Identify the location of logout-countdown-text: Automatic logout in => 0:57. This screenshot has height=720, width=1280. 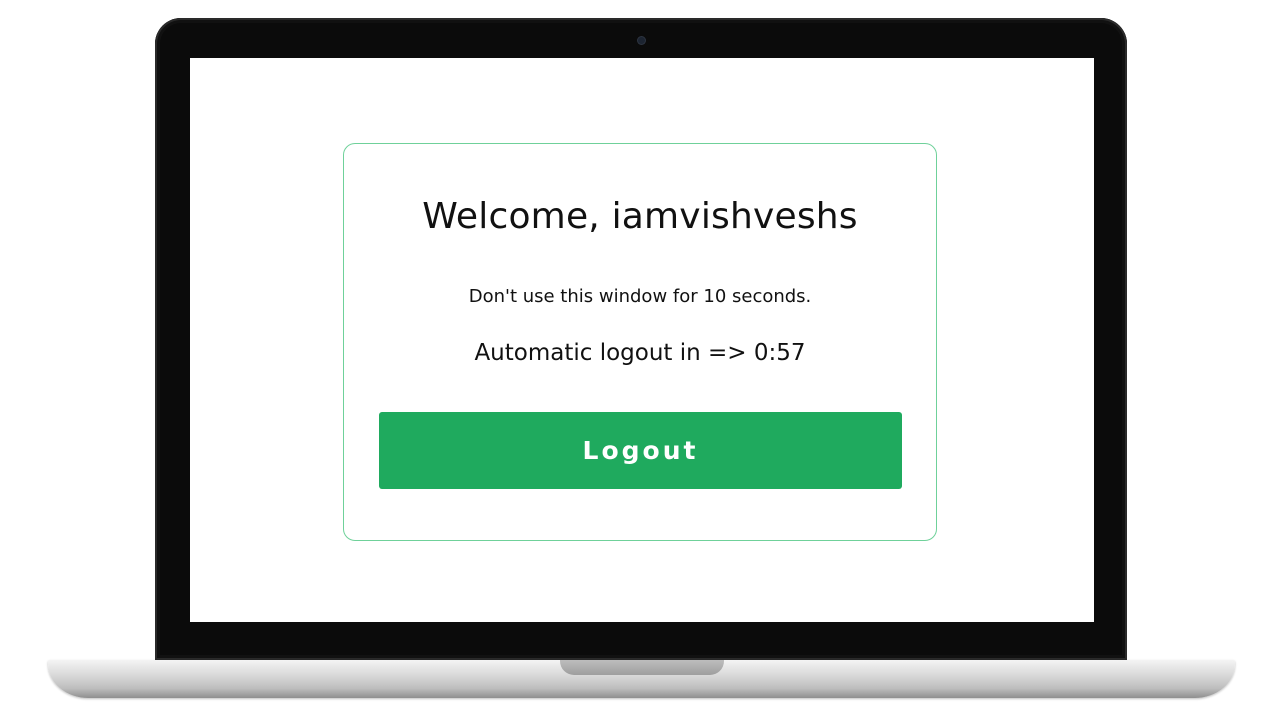
(640, 353).